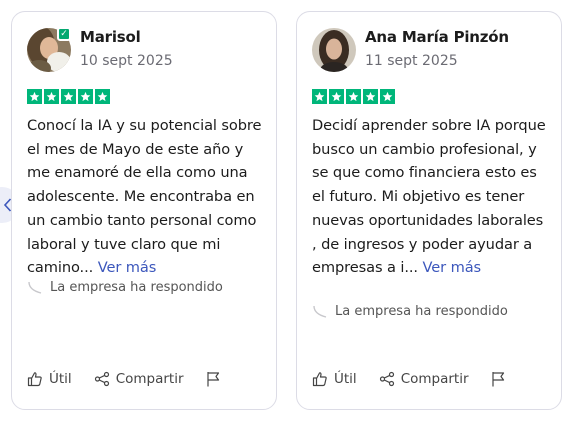 The width and height of the screenshot is (576, 431). I want to click on review-date: 11 sept 2025, so click(411, 61).